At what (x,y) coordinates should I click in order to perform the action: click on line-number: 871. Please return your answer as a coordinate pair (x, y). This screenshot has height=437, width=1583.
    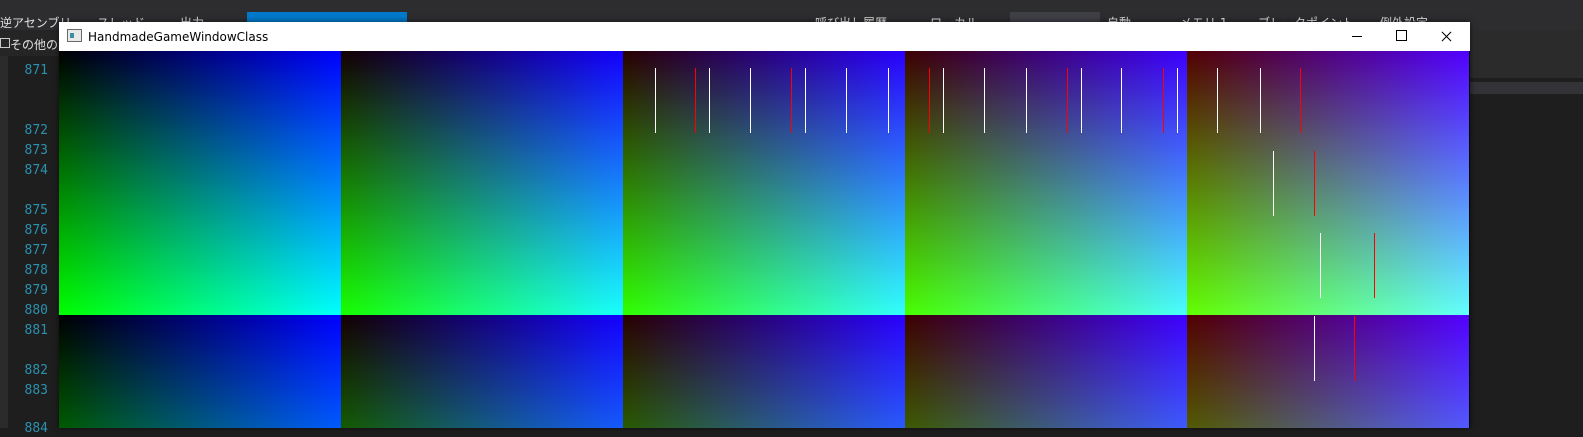
    Looking at the image, I should click on (36, 70).